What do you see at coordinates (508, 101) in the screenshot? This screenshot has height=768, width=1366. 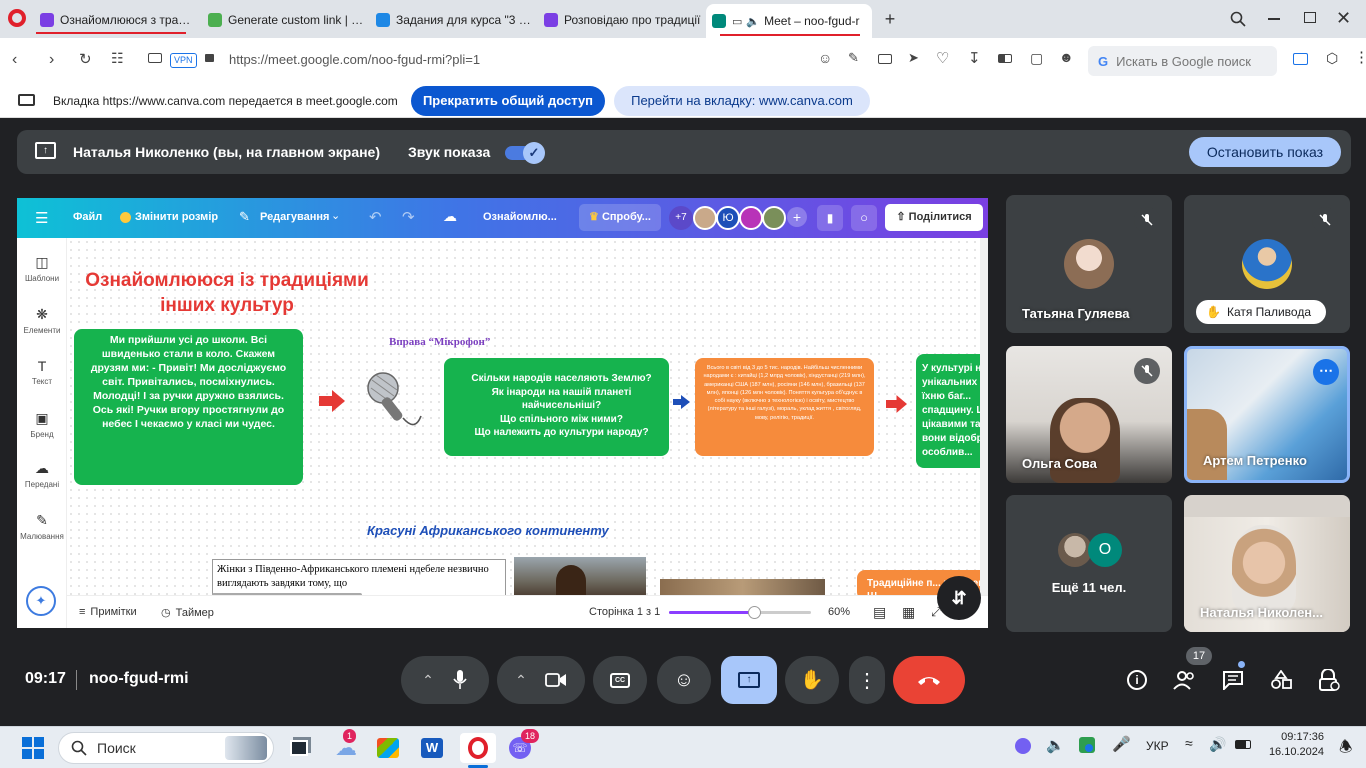 I see `stop-share-button: Прекратить общий доступ` at bounding box center [508, 101].